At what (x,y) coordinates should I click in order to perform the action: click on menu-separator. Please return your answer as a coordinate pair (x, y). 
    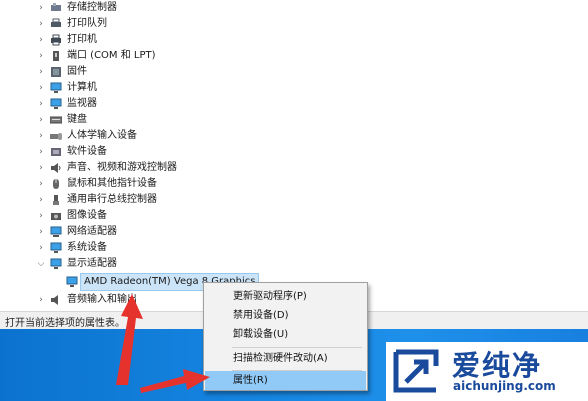
    Looking at the image, I should click on (297, 347).